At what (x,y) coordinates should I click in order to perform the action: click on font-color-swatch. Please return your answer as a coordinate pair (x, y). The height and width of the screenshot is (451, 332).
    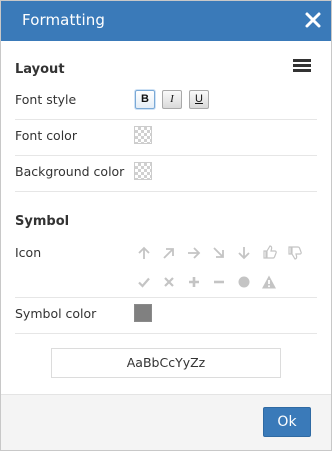
    Looking at the image, I should click on (143, 135).